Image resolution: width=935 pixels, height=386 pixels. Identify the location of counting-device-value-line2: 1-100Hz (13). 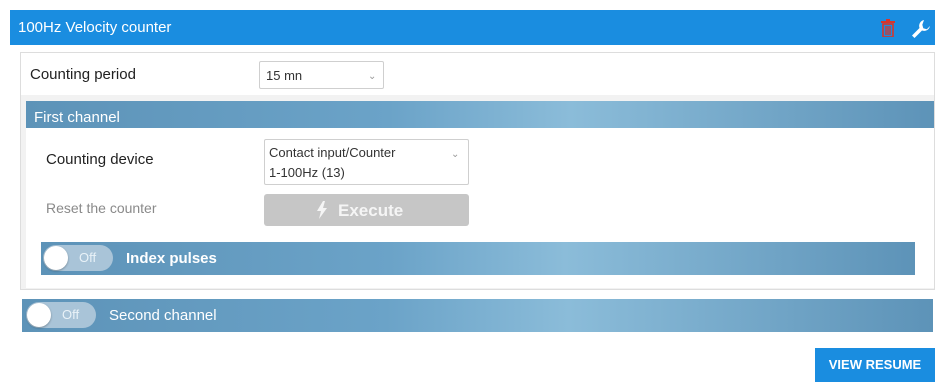
(307, 172).